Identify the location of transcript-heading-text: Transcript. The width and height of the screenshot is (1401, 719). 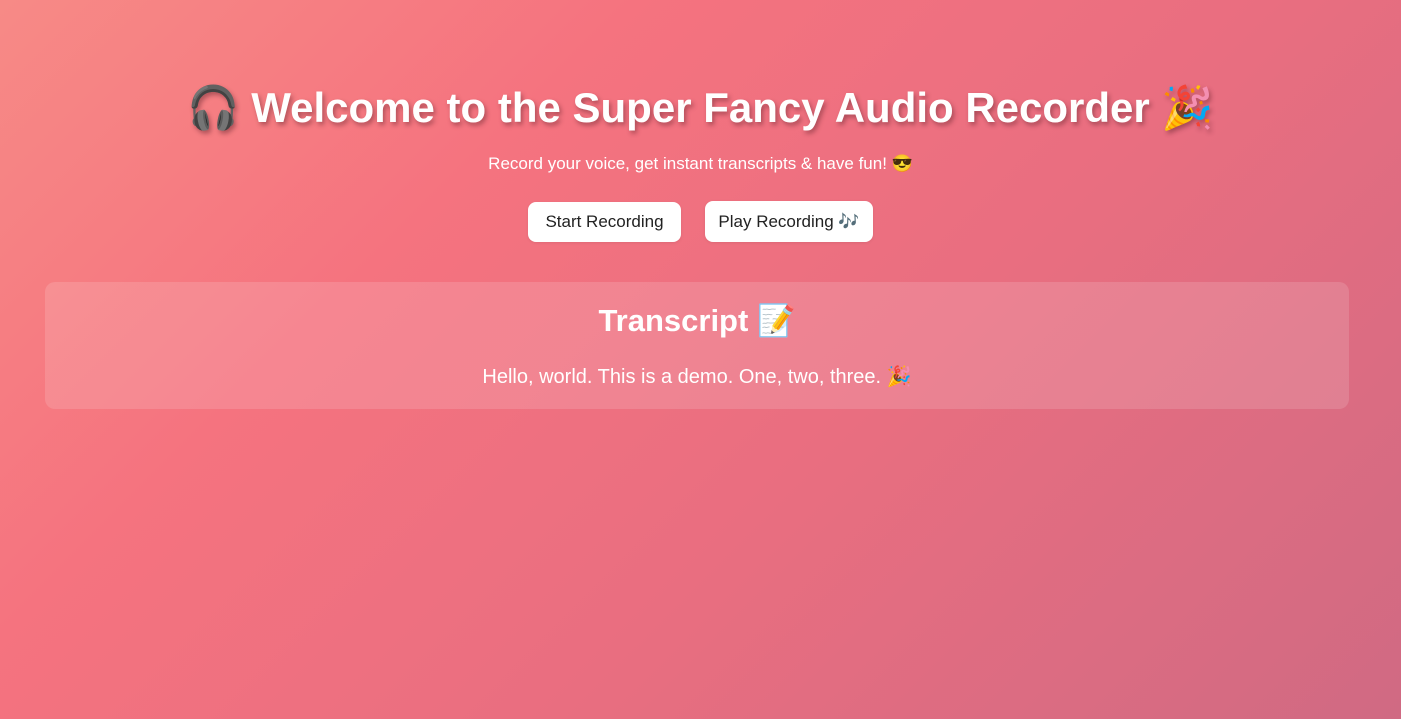
(673, 320).